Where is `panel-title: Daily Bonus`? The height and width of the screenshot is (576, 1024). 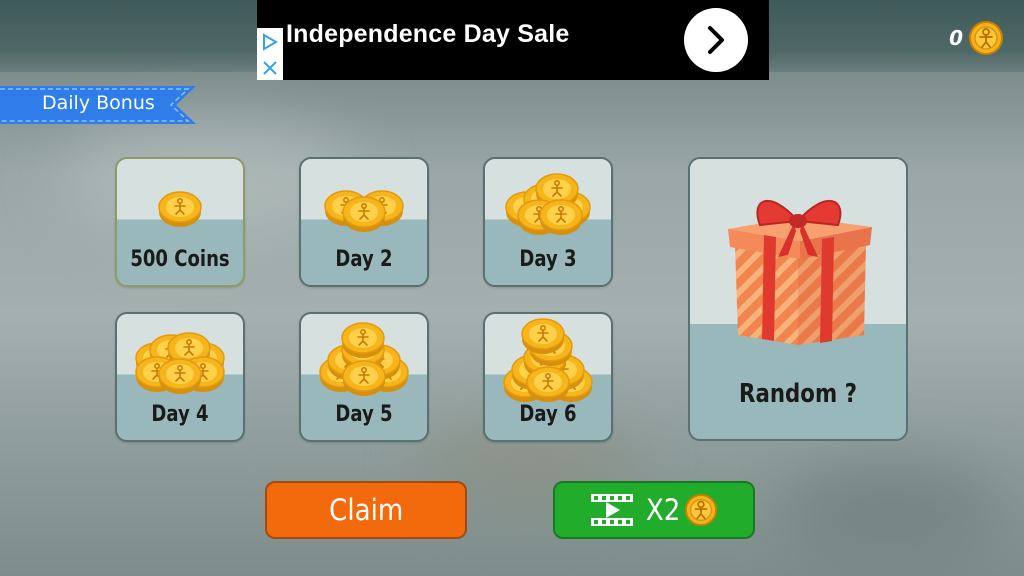
panel-title: Daily Bonus is located at coordinates (98, 103).